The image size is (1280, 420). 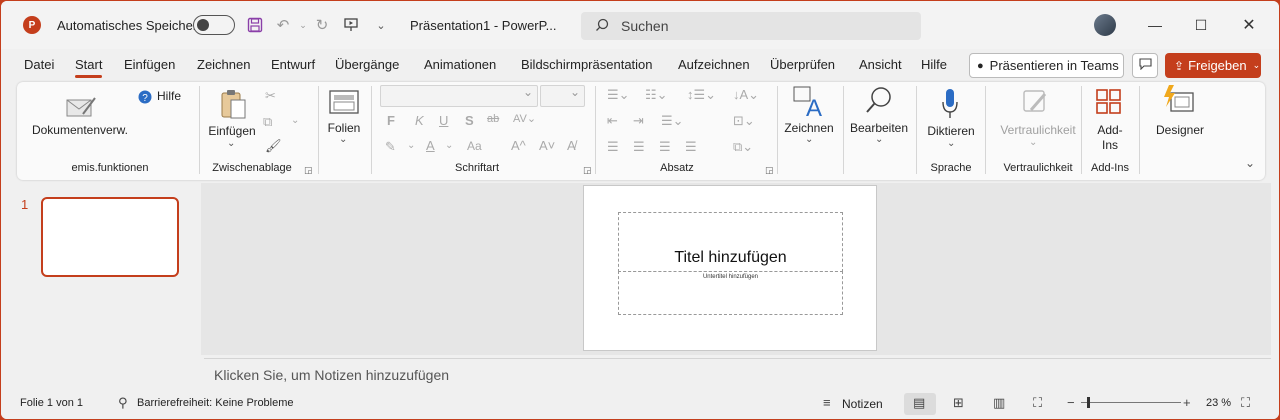 I want to click on undo-dropdown-icon: ⌄, so click(x=303, y=25).